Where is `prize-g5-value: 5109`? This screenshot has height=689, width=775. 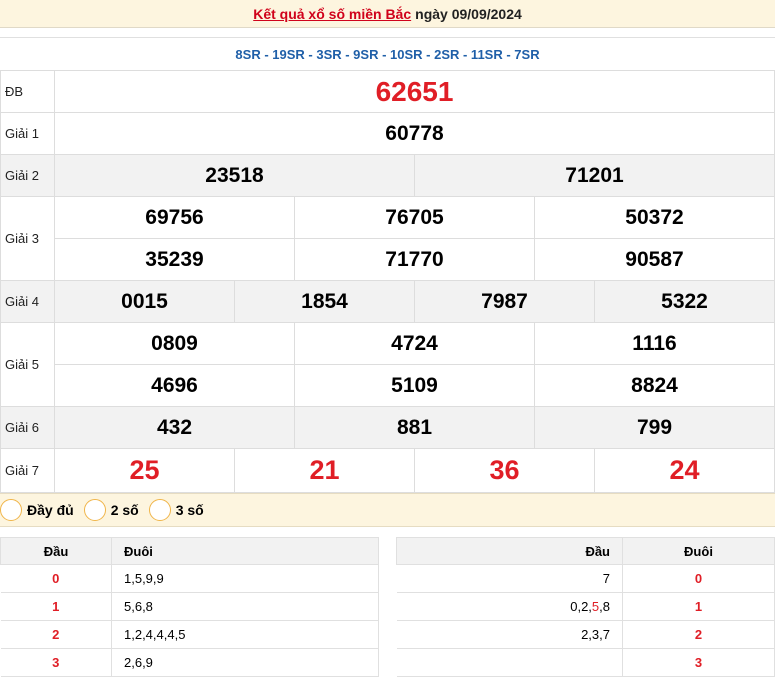 prize-g5-value: 5109 is located at coordinates (414, 385).